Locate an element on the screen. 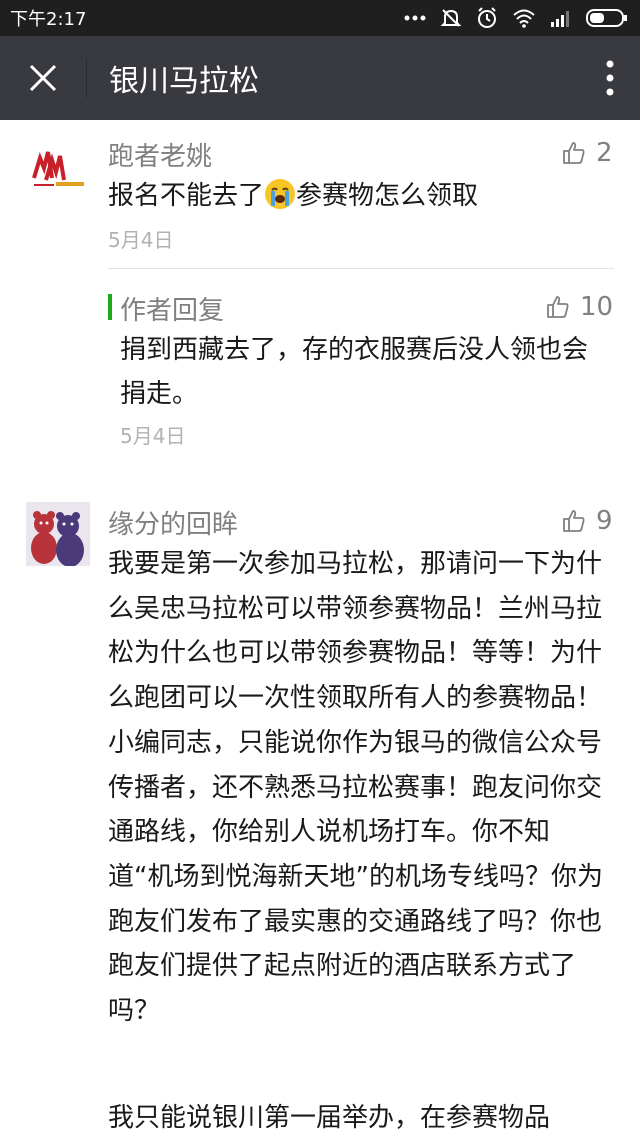  nav-bar: 银川马拉松 is located at coordinates (320, 78).